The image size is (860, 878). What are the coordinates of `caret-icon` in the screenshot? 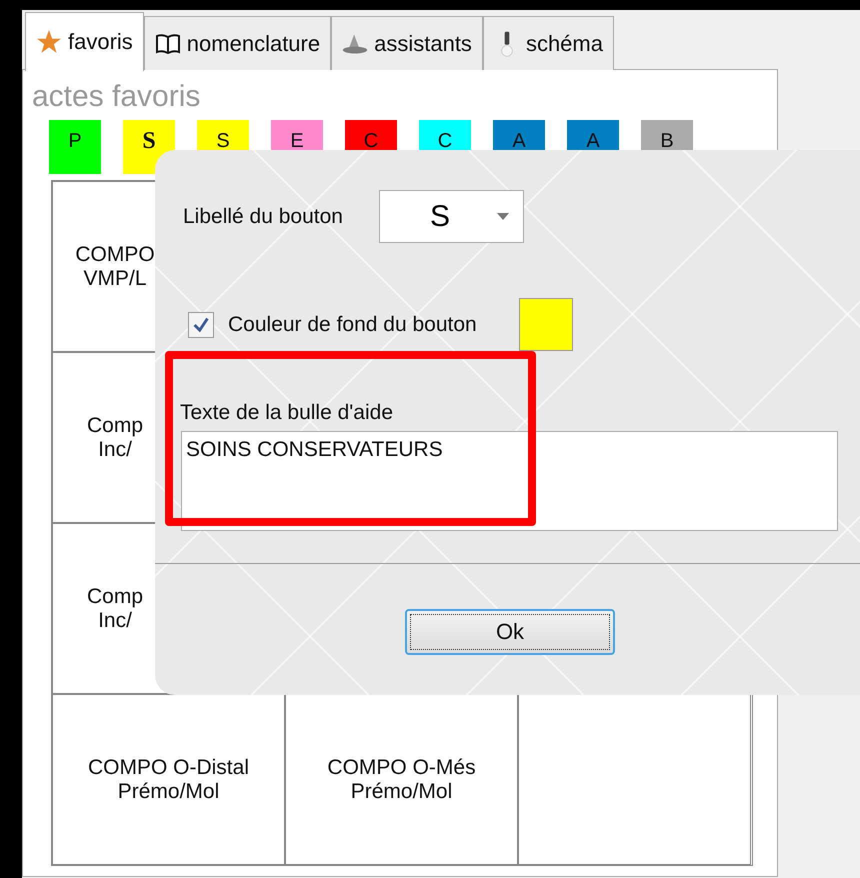 It's located at (502, 216).